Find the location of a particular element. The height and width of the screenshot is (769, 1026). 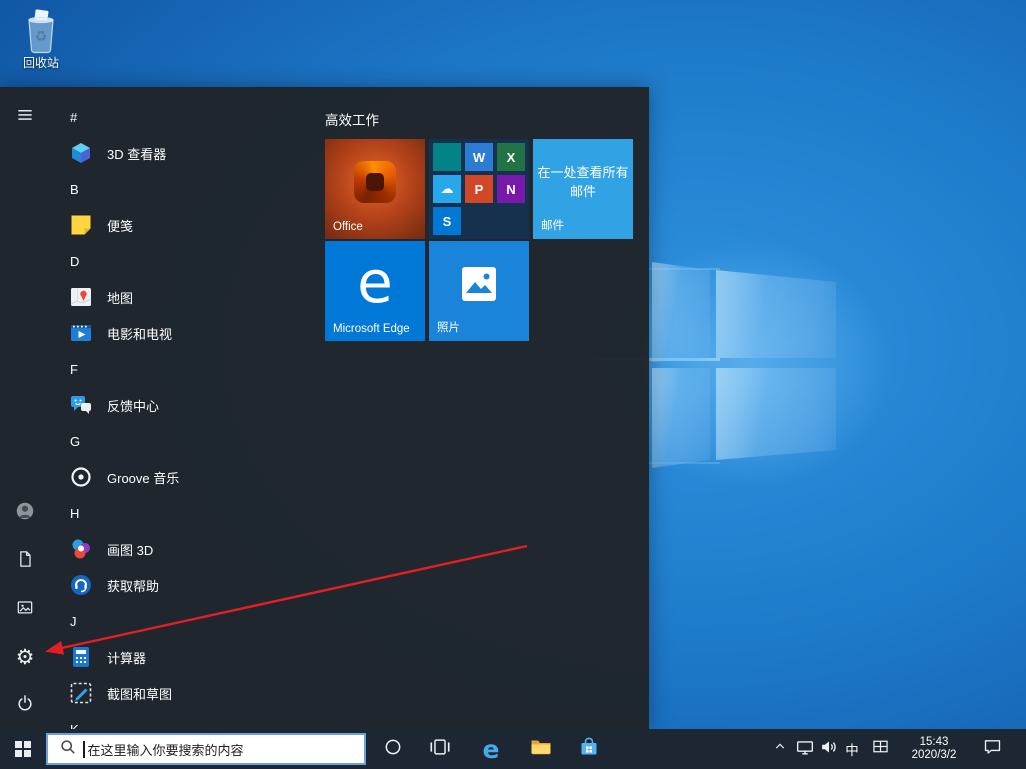

app-glyph: N is located at coordinates (511, 189).